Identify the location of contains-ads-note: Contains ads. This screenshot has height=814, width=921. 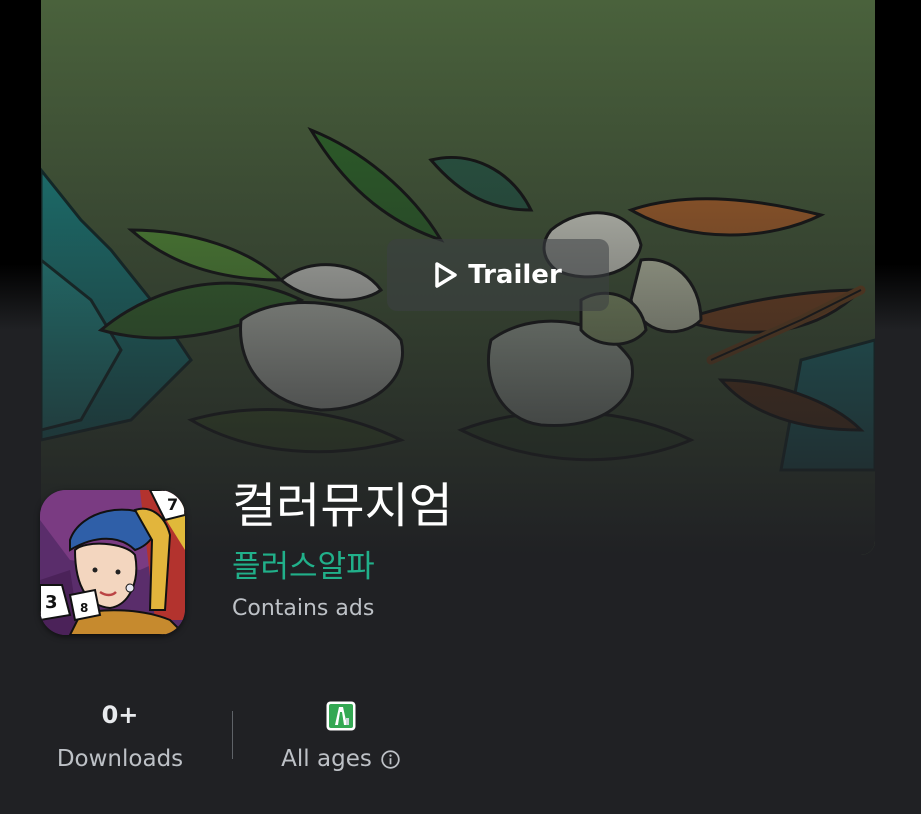
(303, 608).